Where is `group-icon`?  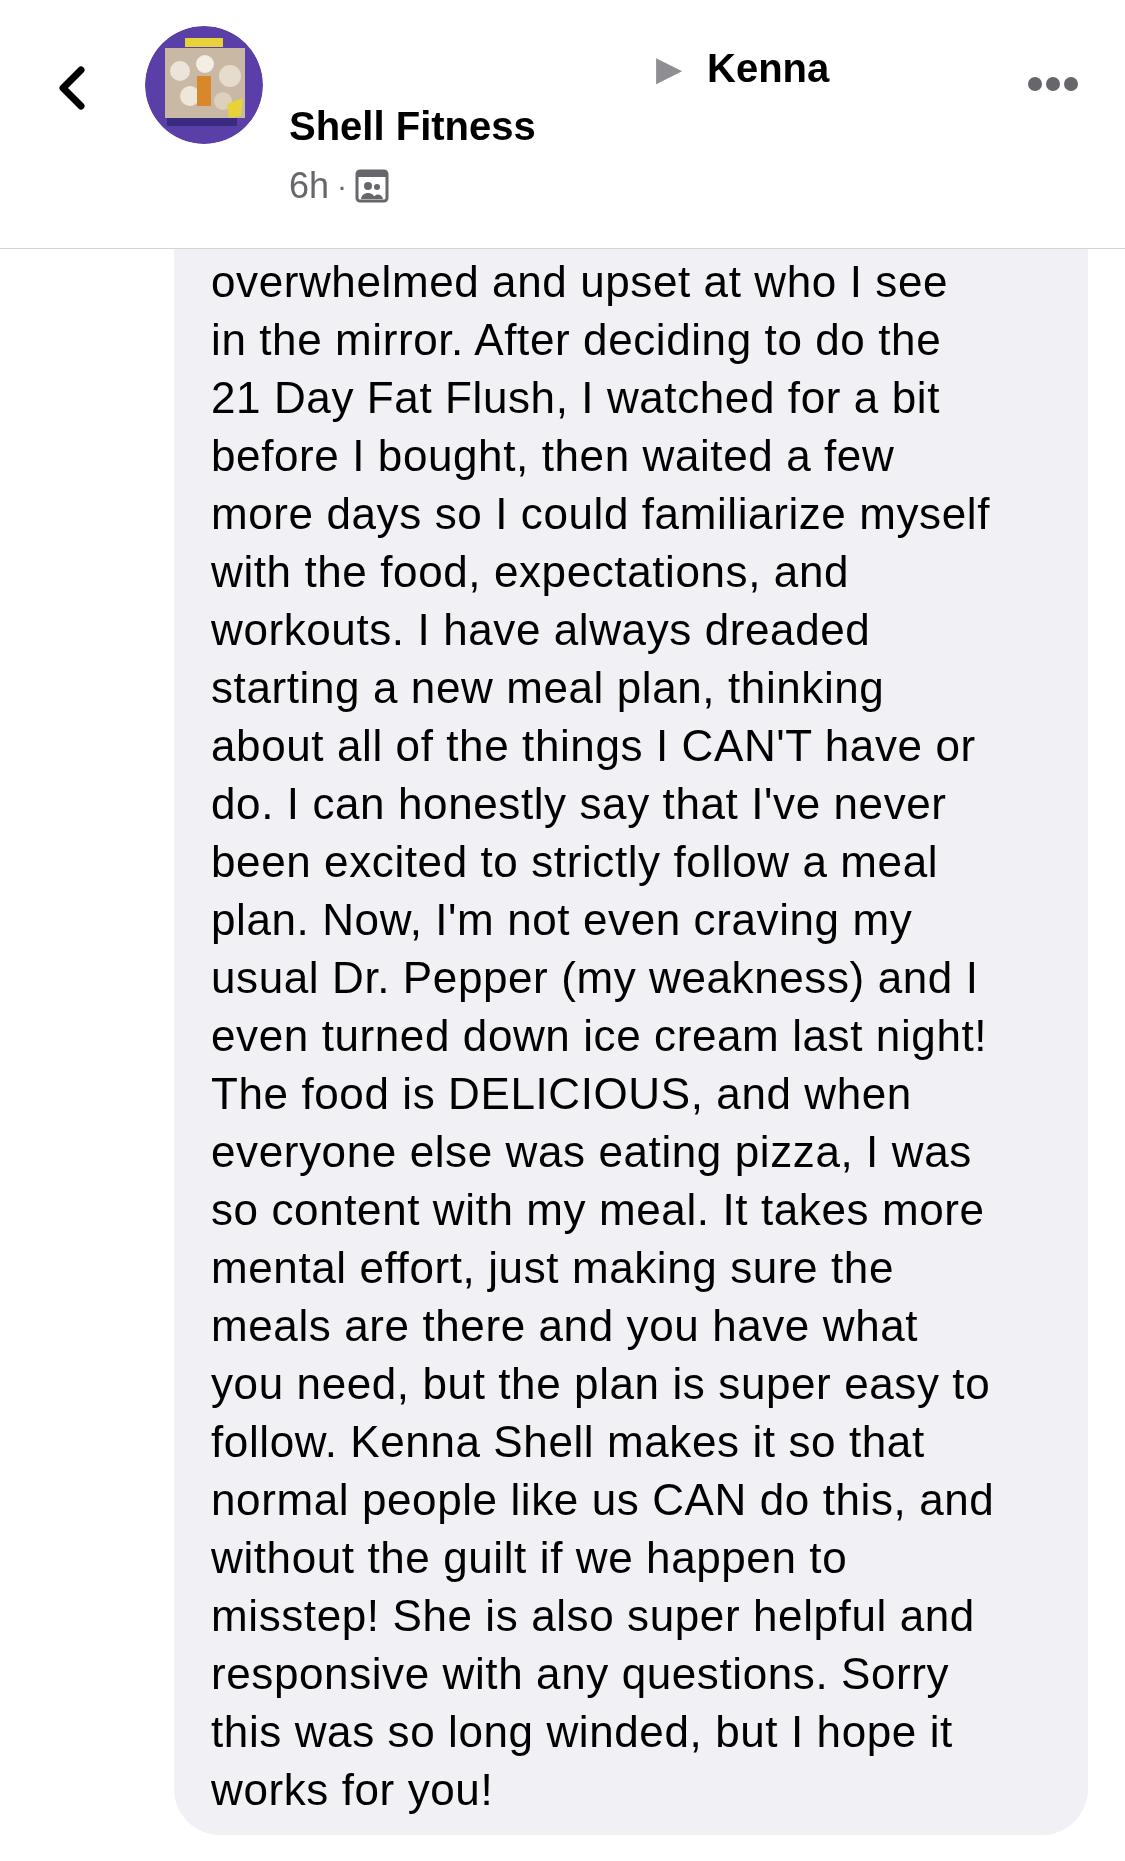 group-icon is located at coordinates (372, 186).